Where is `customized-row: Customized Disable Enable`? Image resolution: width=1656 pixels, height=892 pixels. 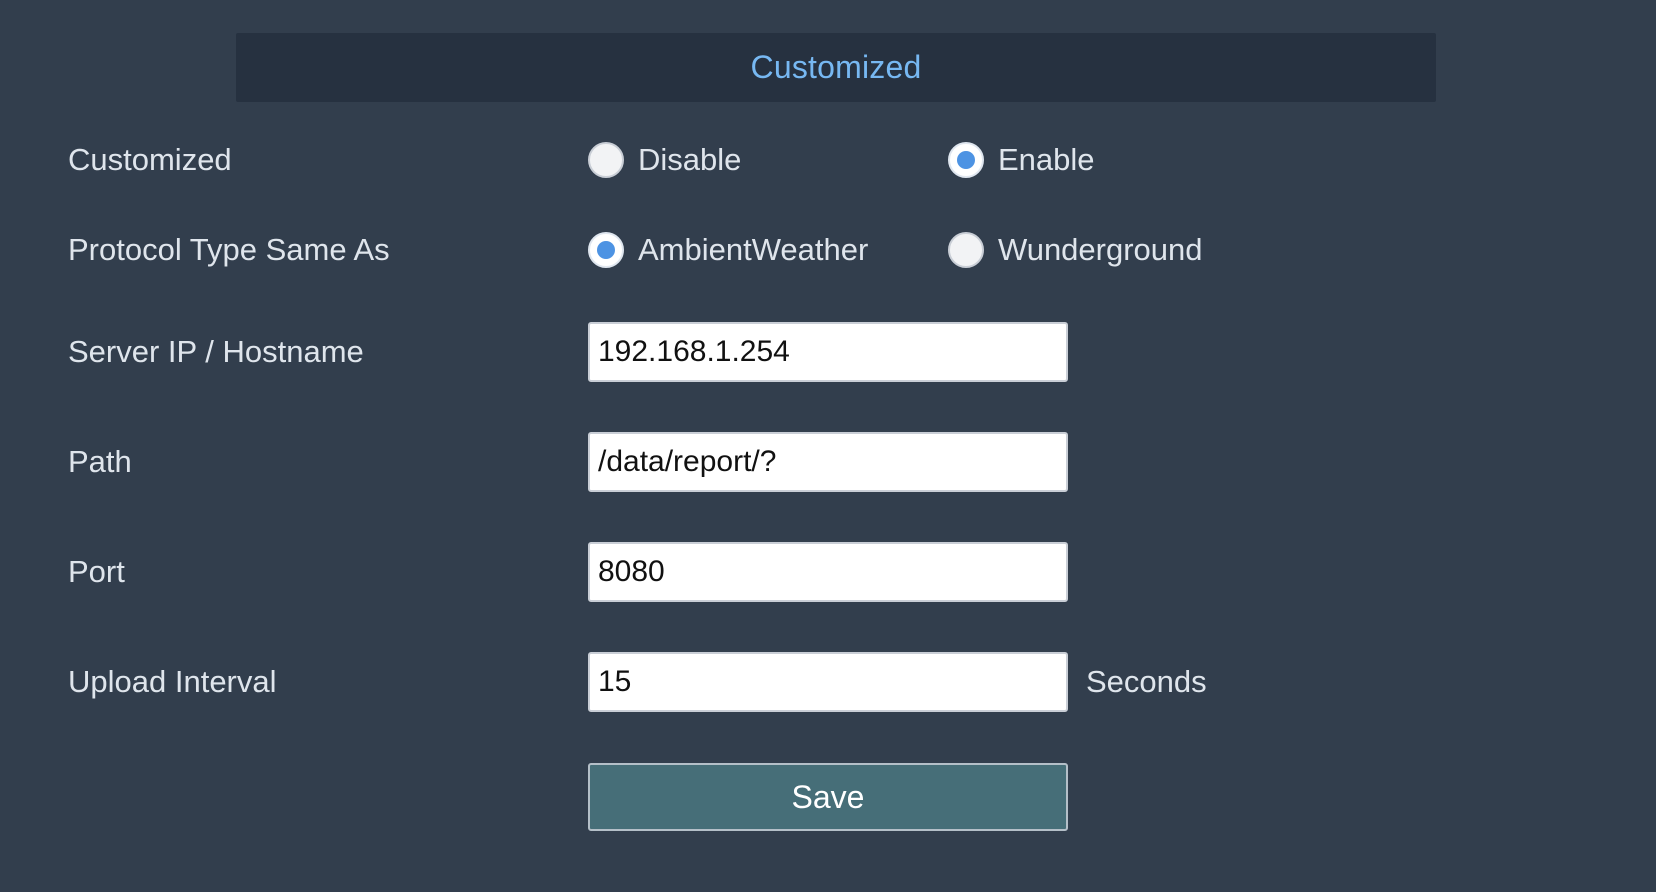 customized-row: Customized Disable Enable is located at coordinates (828, 160).